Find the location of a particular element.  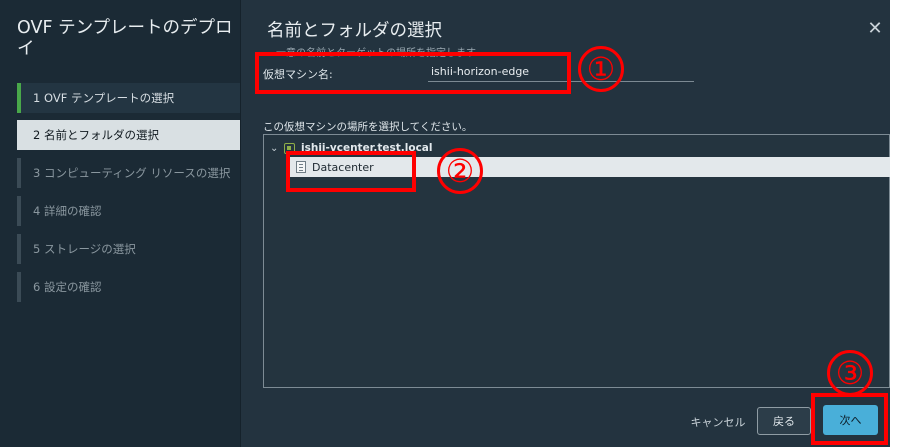

step-review-details: 4 詳細の確認 is located at coordinates (128, 211).